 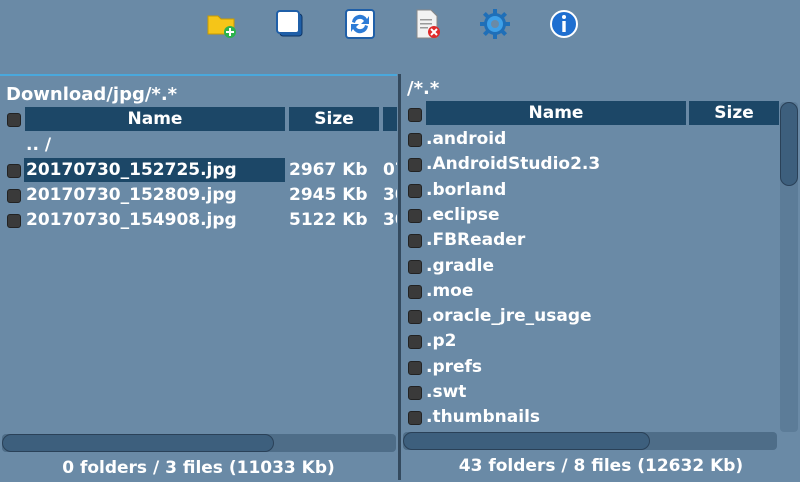 What do you see at coordinates (14, 120) in the screenshot?
I see `left-select-all-checkbox` at bounding box center [14, 120].